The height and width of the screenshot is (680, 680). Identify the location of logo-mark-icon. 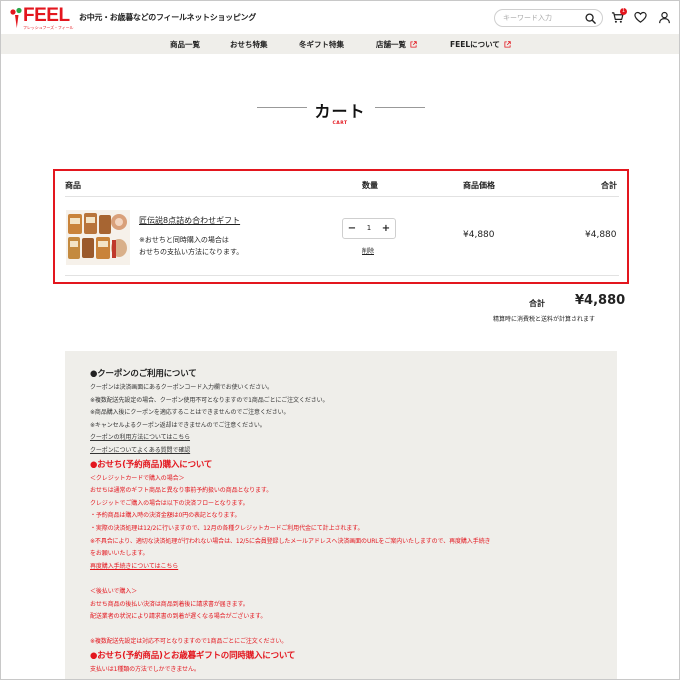
(16, 17).